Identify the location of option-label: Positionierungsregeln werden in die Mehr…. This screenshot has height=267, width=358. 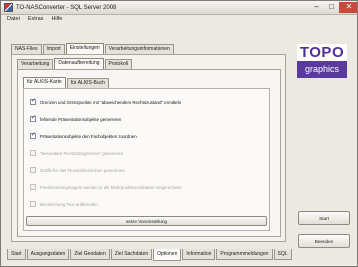
(111, 187).